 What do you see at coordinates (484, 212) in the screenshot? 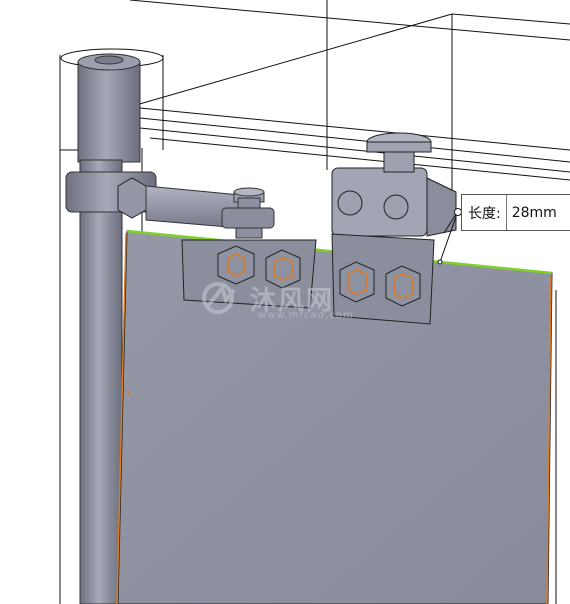
I see `measurement-label: 长度:` at bounding box center [484, 212].